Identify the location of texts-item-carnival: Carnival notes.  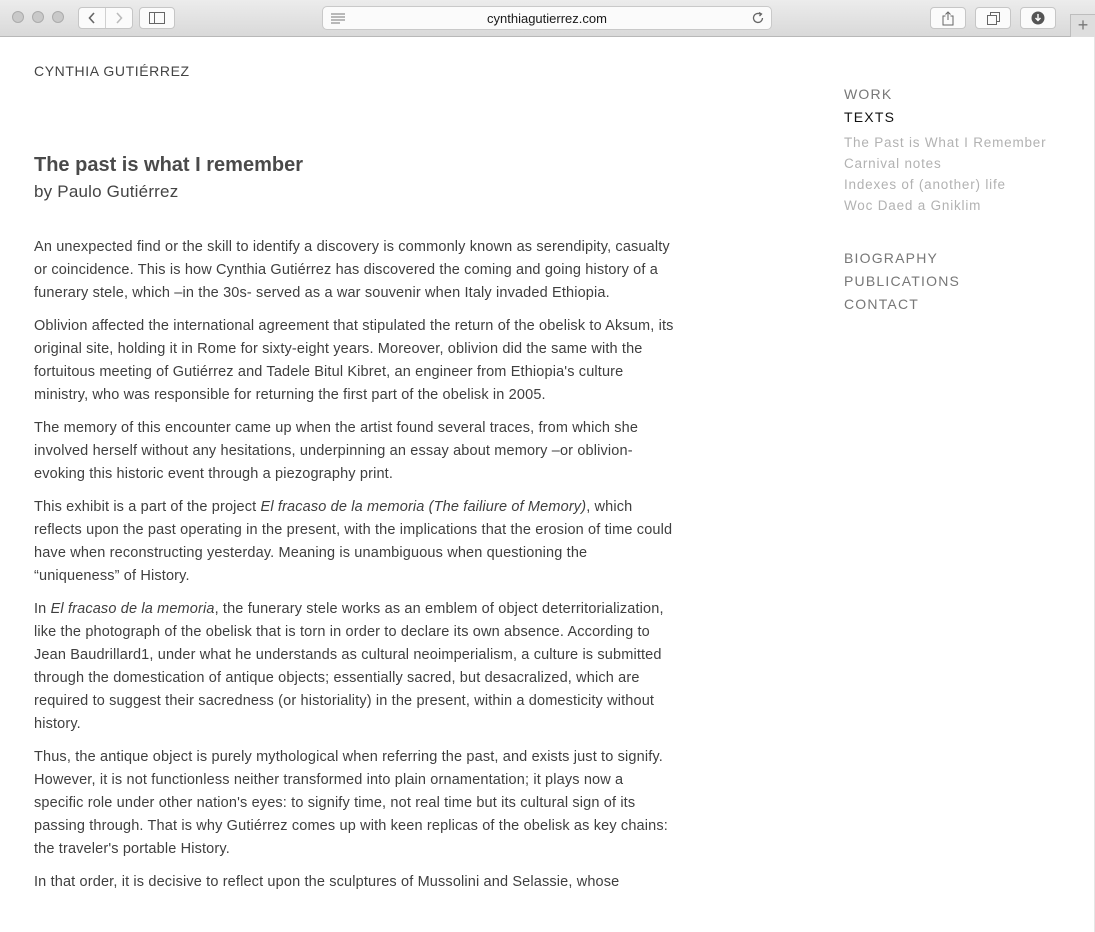
(945, 163).